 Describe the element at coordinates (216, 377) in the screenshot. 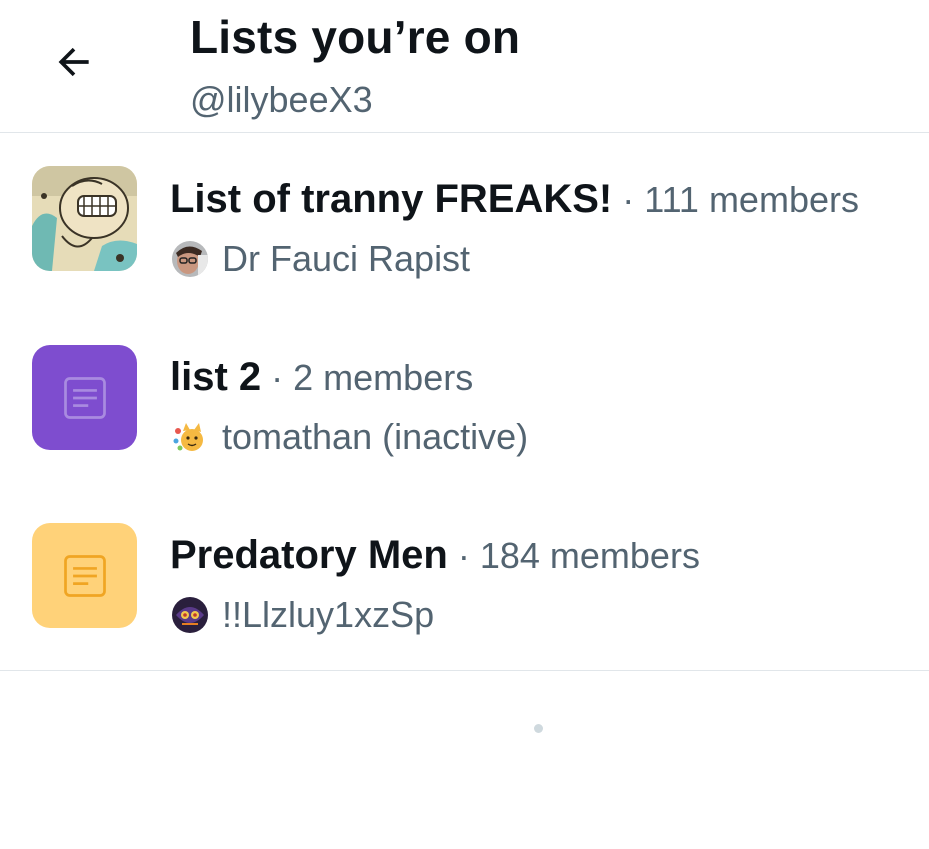

I see `list-name: list 2` at that location.